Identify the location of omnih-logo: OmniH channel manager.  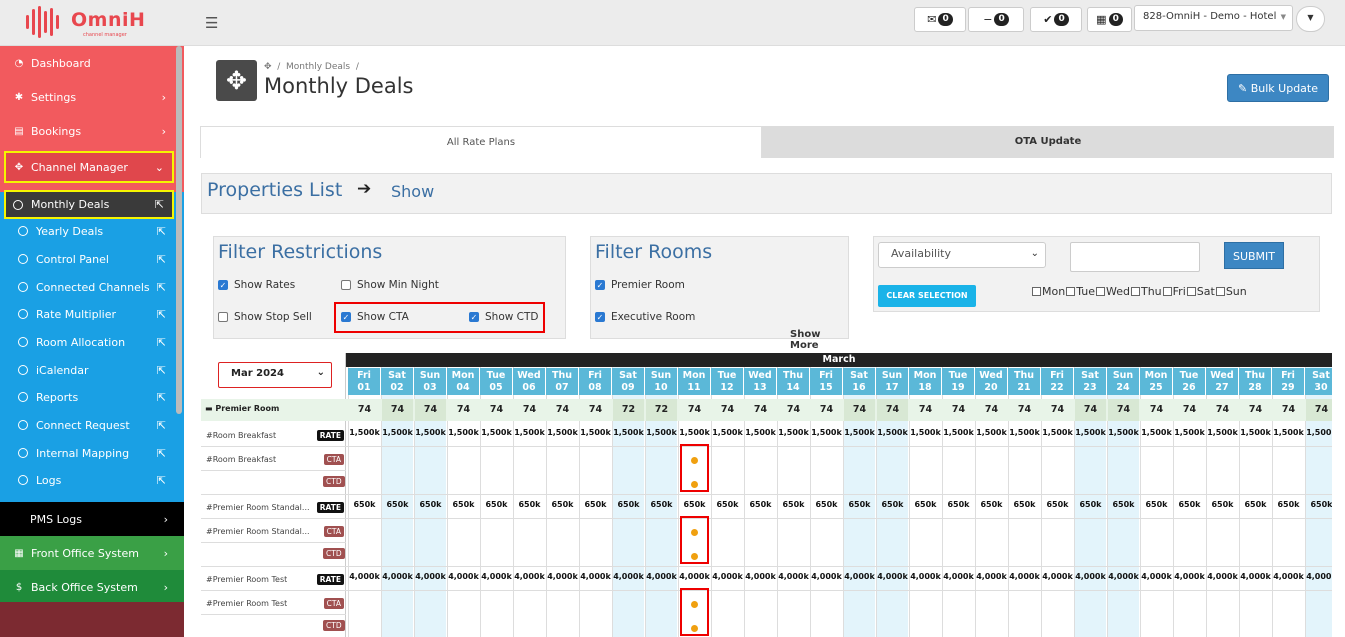
(101, 23).